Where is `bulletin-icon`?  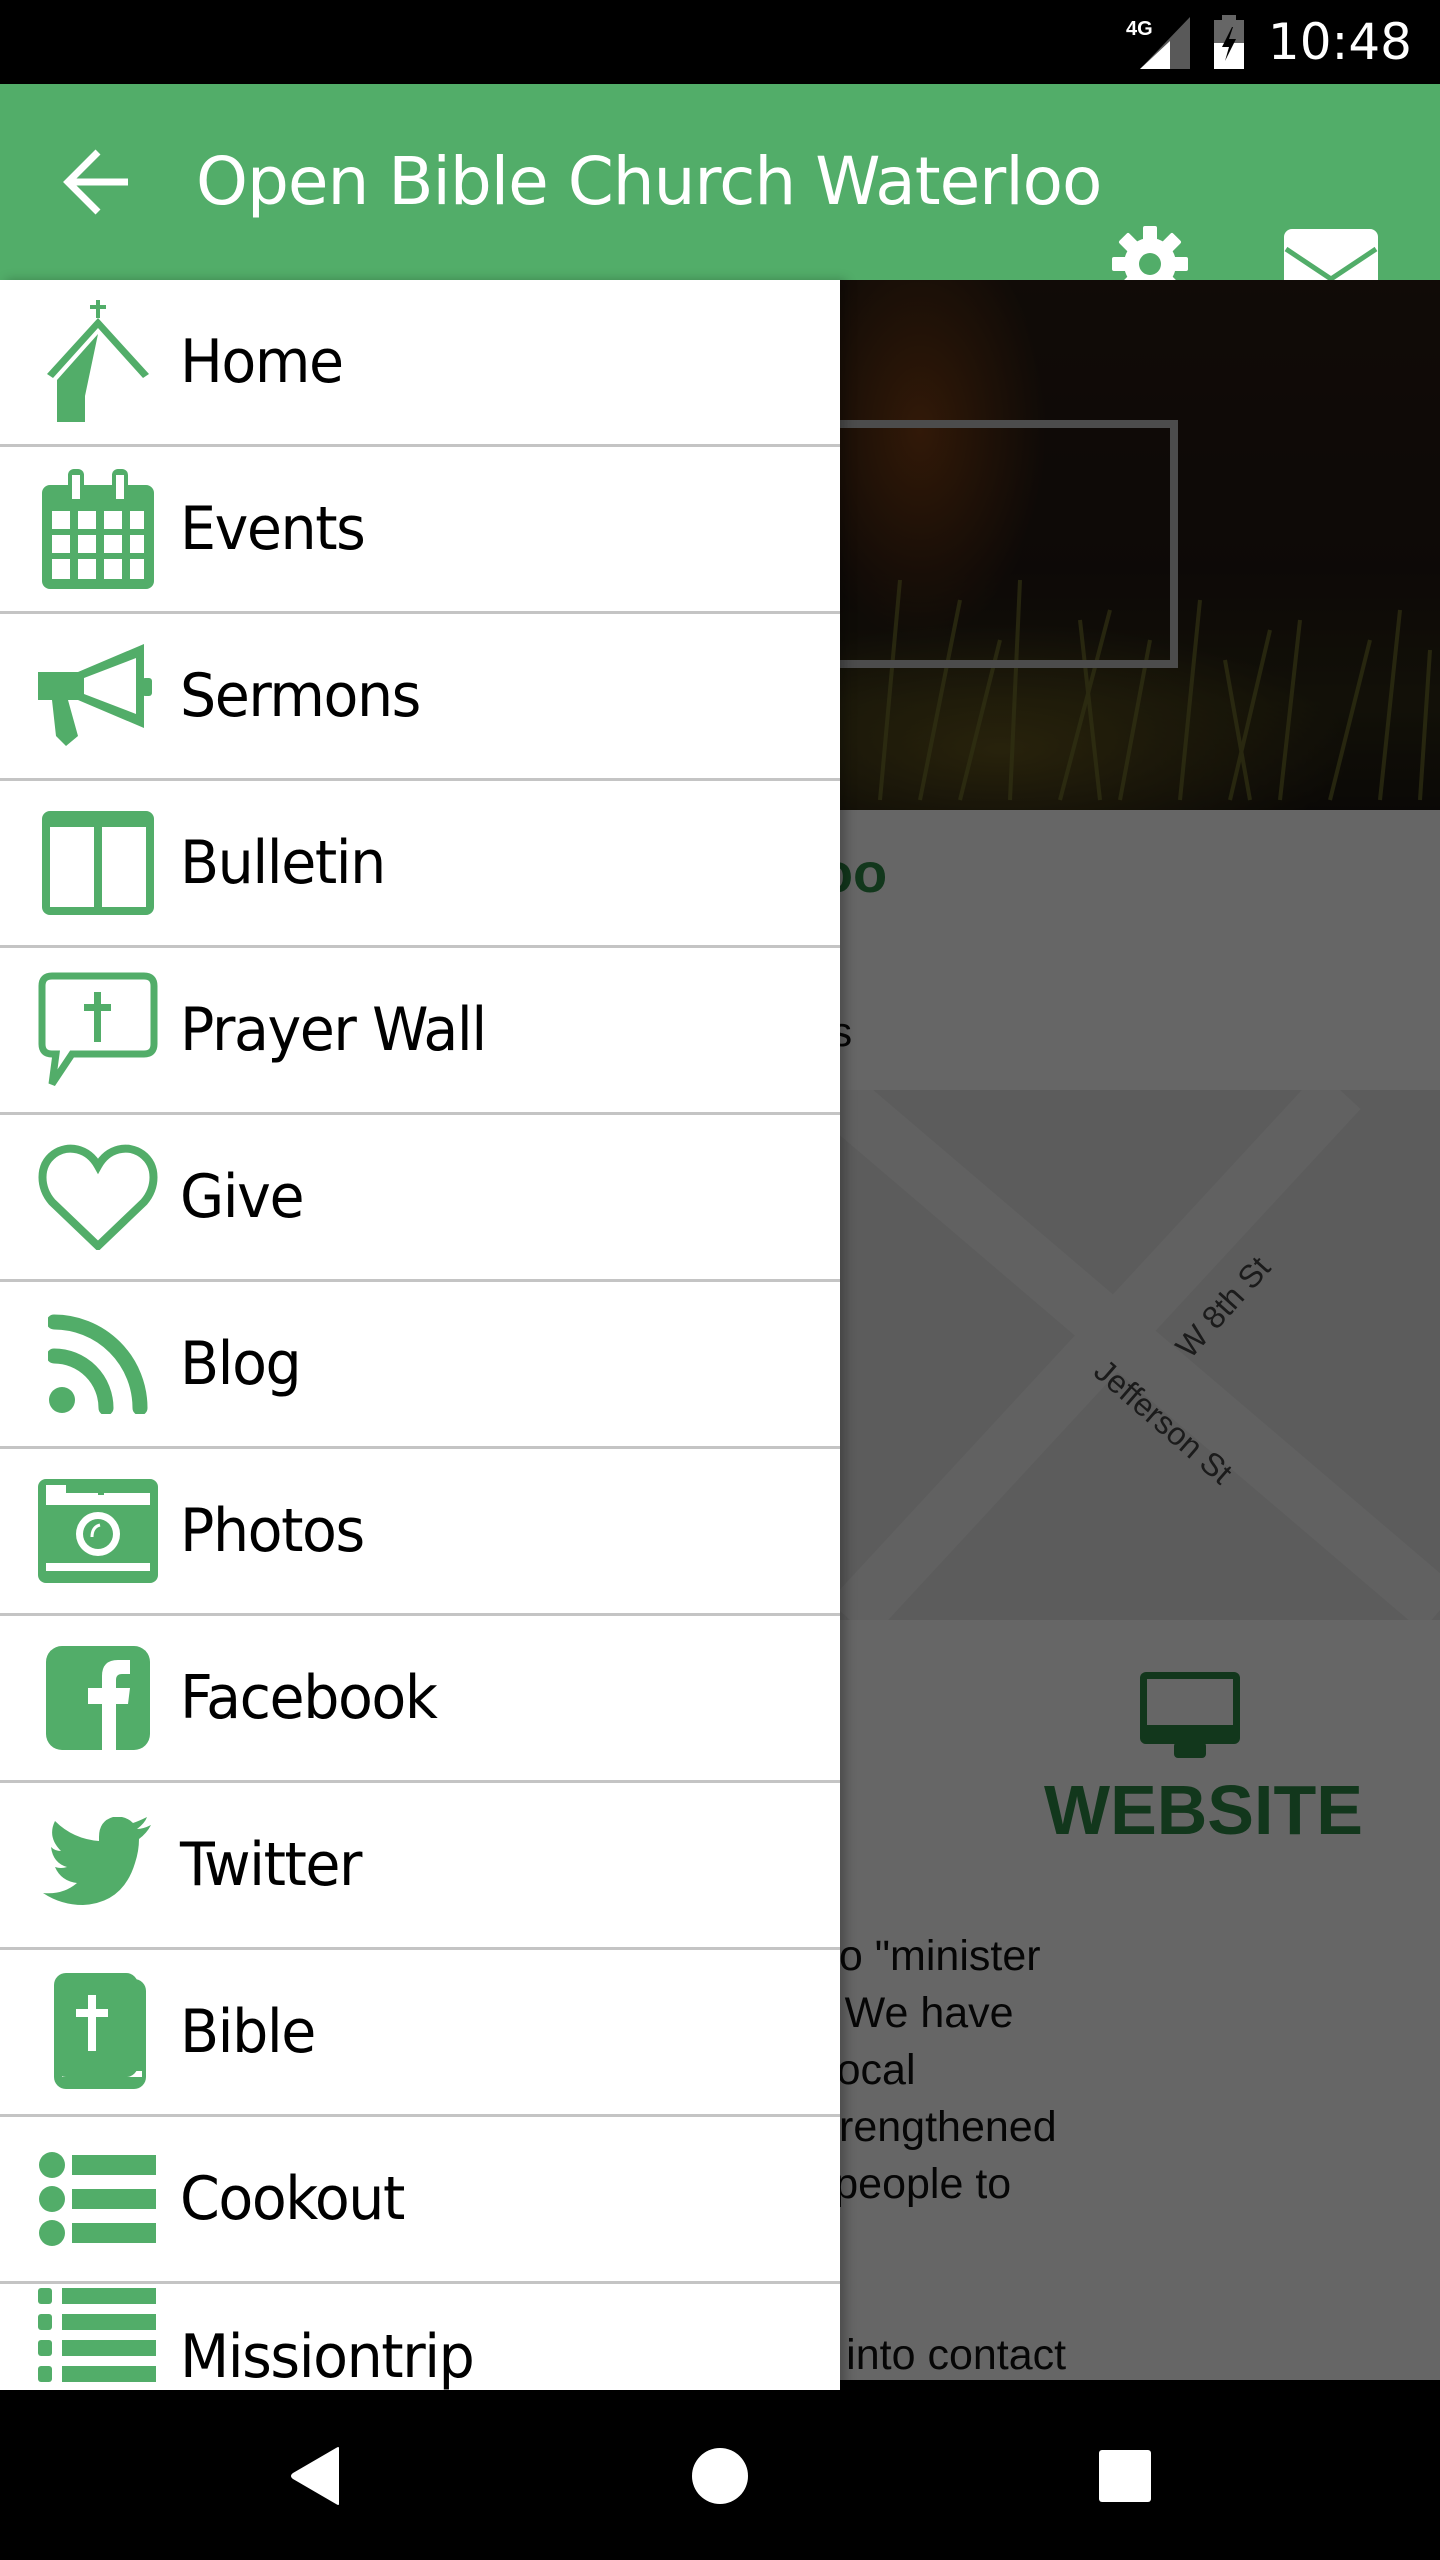
bulletin-icon is located at coordinates (98, 863).